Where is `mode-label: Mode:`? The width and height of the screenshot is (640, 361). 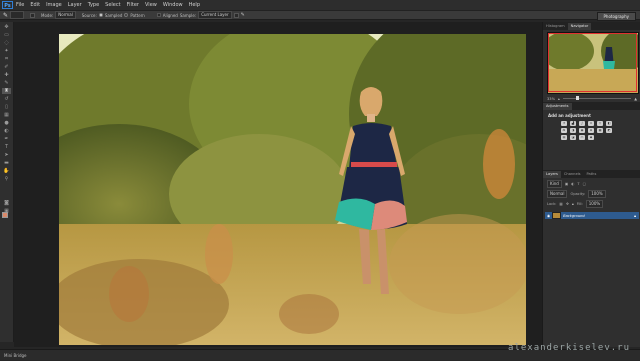
mode-label: Mode: is located at coordinates (47, 15).